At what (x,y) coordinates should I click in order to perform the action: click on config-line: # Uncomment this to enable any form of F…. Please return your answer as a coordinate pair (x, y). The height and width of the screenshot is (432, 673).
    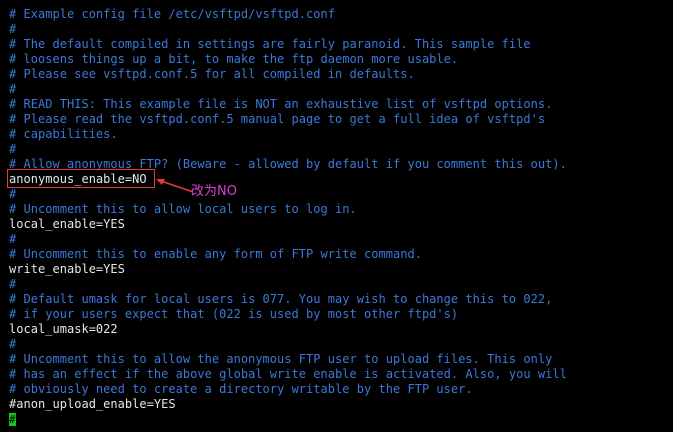
    Looking at the image, I should click on (215, 254).